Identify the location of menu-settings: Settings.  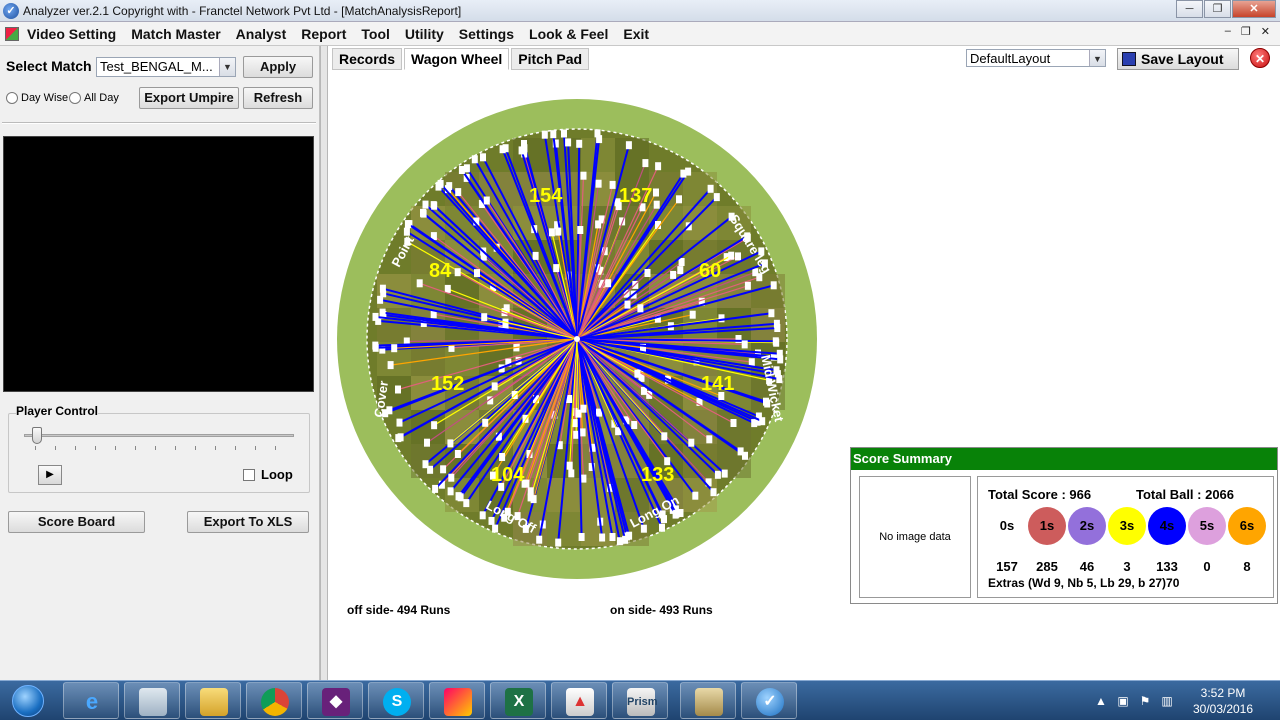
(486, 34).